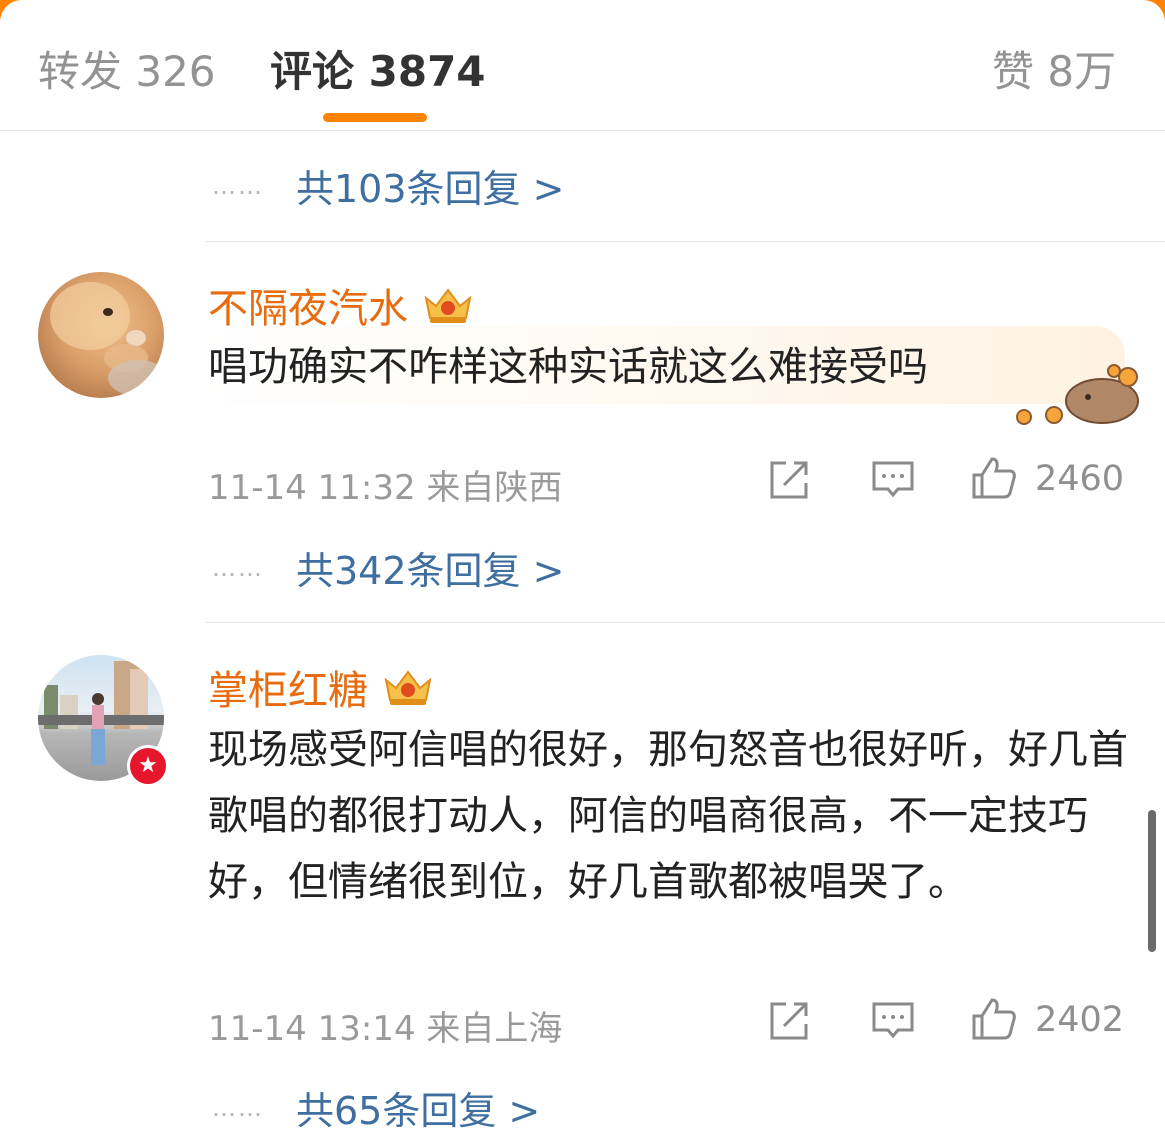 The height and width of the screenshot is (1145, 1165). What do you see at coordinates (385, 488) in the screenshot?
I see `comment-meta: 11-14 11:32 来自陕西` at bounding box center [385, 488].